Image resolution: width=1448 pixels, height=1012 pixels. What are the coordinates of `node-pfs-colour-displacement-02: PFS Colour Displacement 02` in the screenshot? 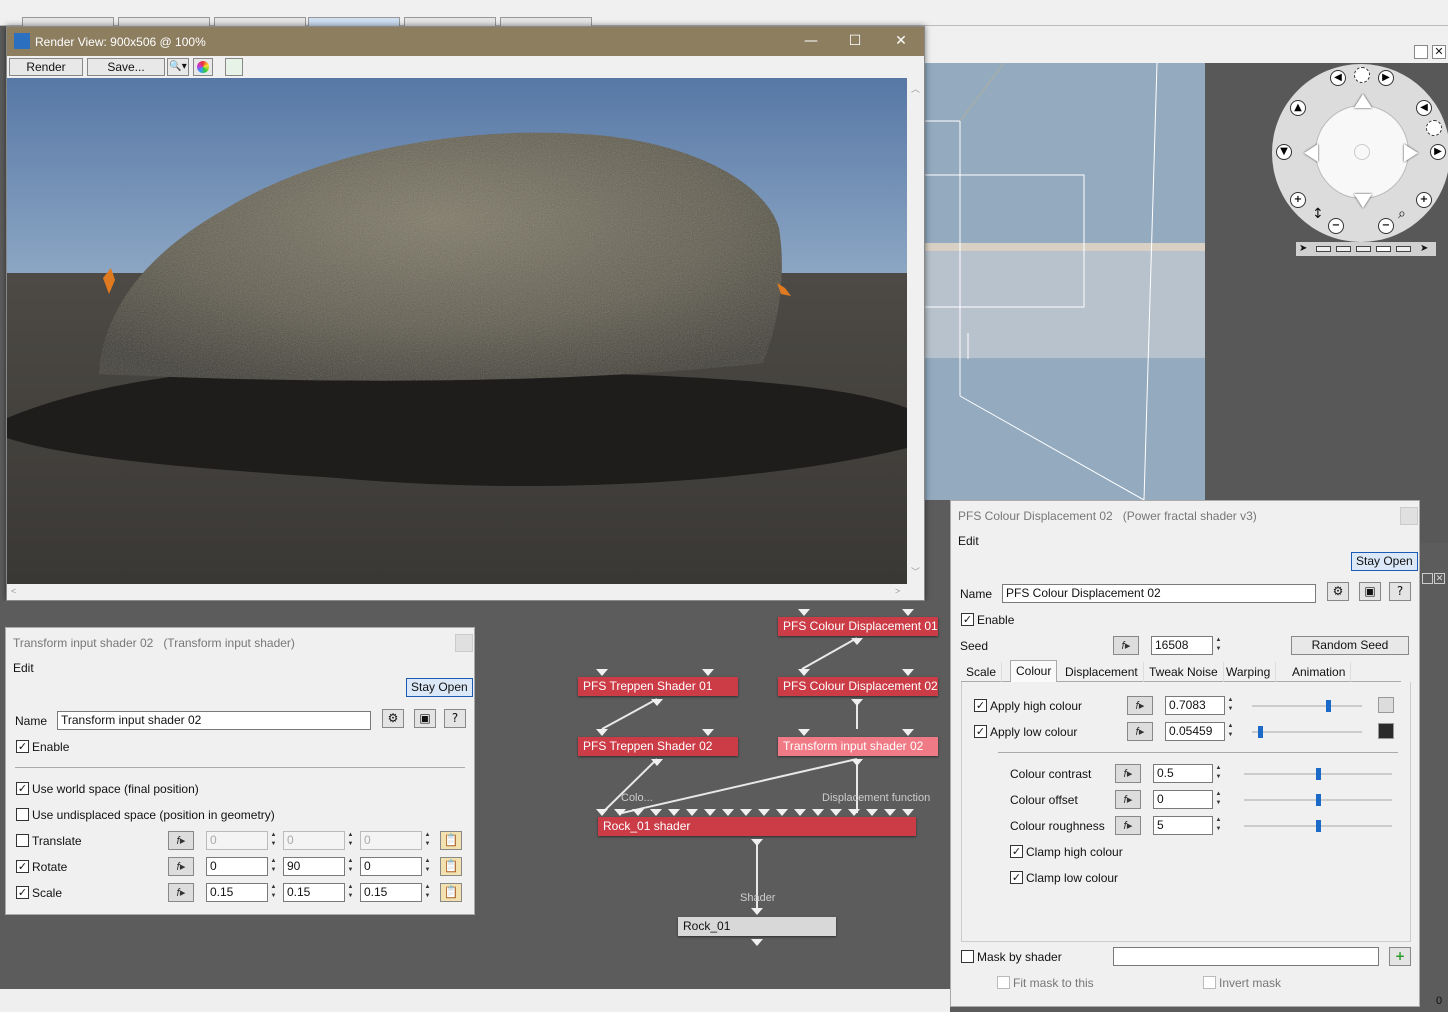 It's located at (858, 686).